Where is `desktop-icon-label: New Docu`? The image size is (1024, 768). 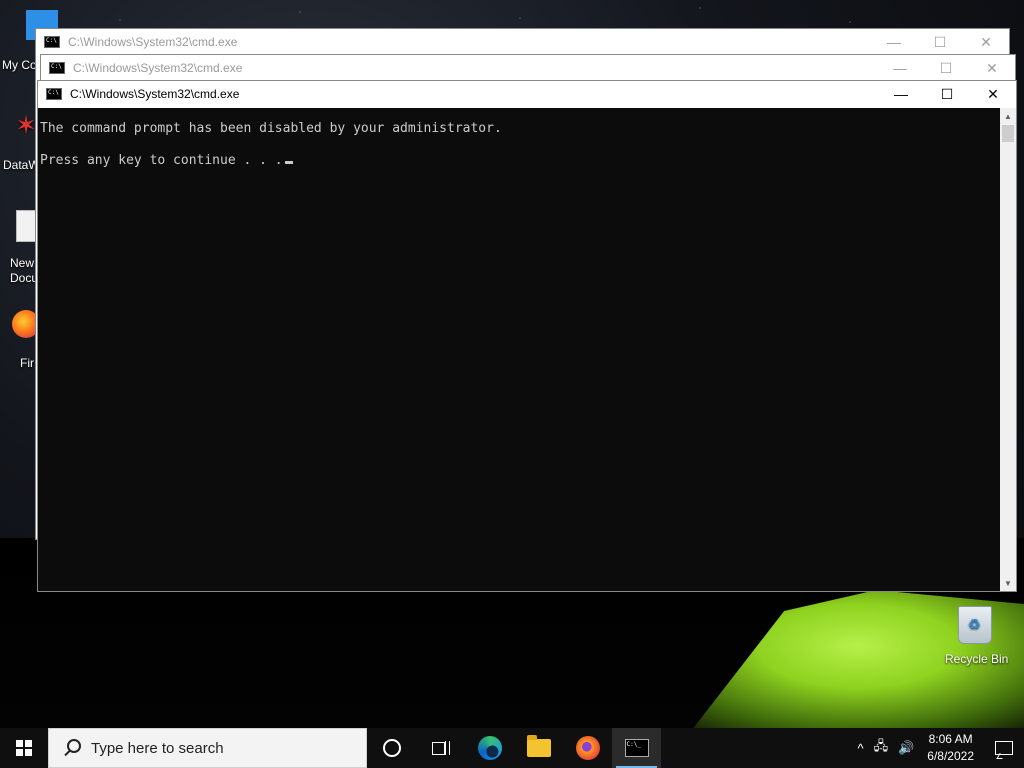 desktop-icon-label: New Docu is located at coordinates (24, 270).